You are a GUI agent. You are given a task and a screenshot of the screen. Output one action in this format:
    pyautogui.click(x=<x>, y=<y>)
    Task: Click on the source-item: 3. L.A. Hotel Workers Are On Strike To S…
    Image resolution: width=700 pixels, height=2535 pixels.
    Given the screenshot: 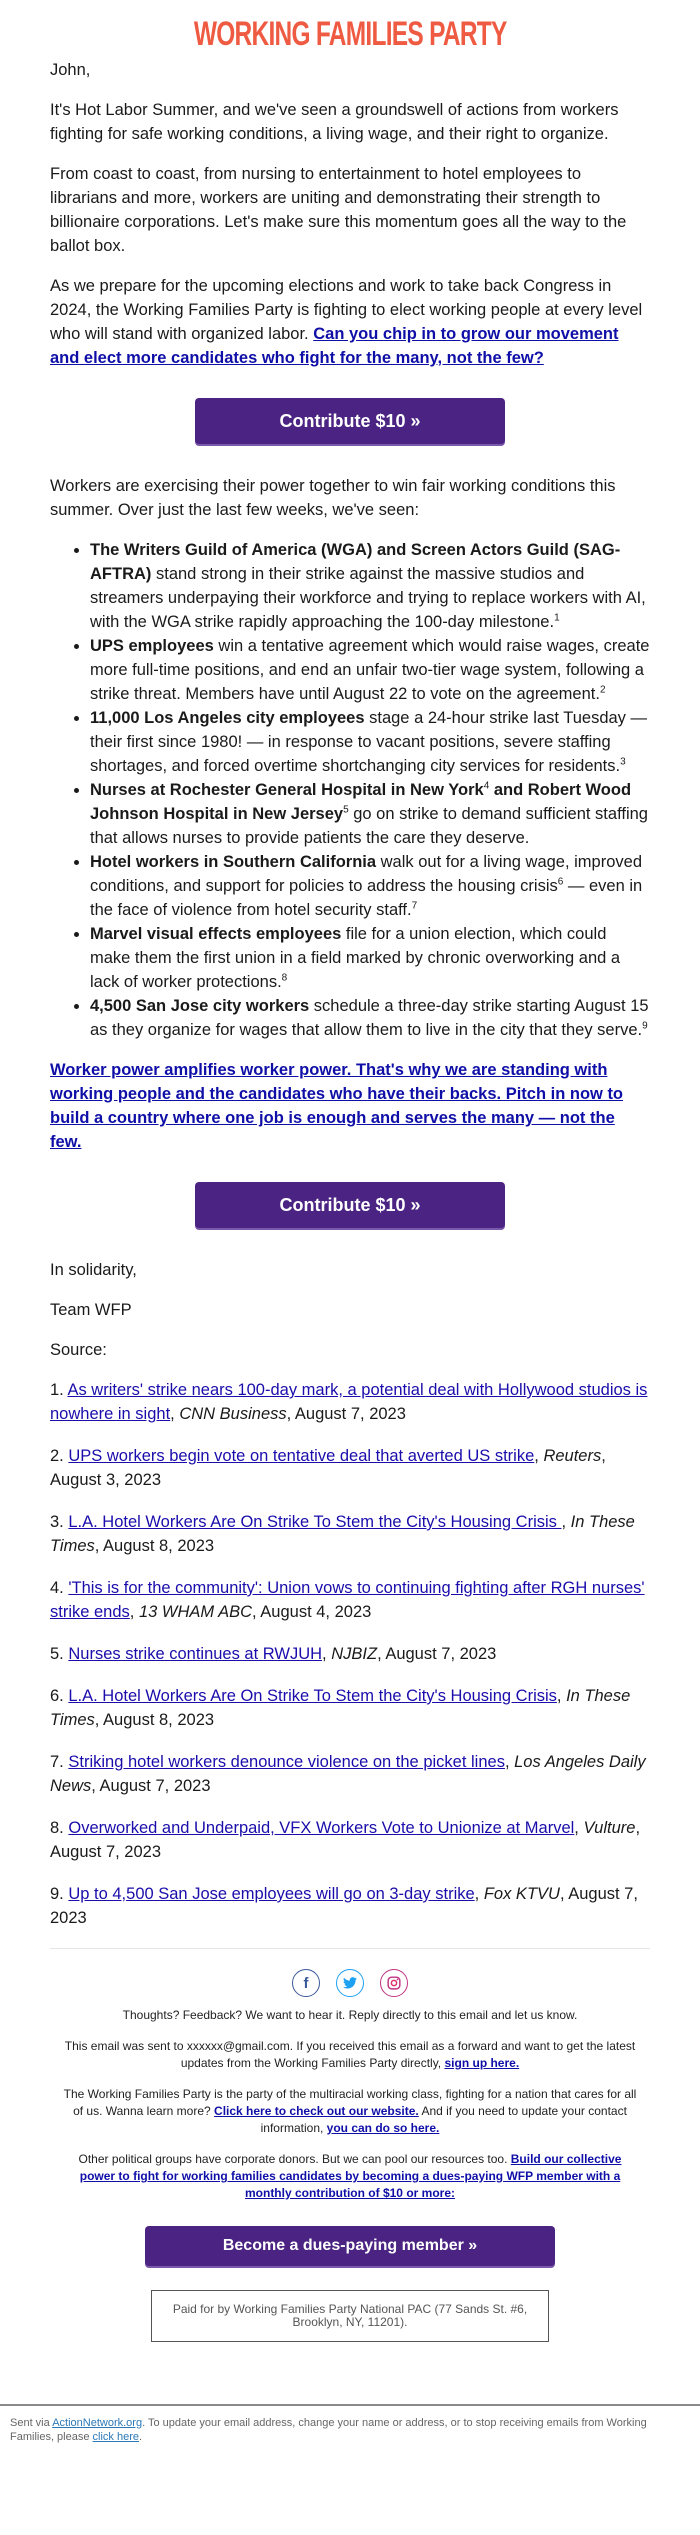 What is the action you would take?
    pyautogui.click(x=342, y=1534)
    